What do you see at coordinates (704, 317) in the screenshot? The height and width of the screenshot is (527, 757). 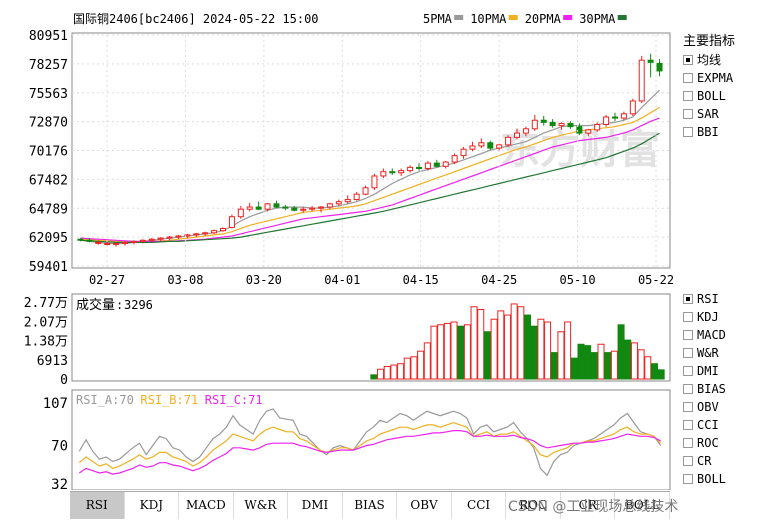 I see `sub-indicator-kdj: KDJ` at bounding box center [704, 317].